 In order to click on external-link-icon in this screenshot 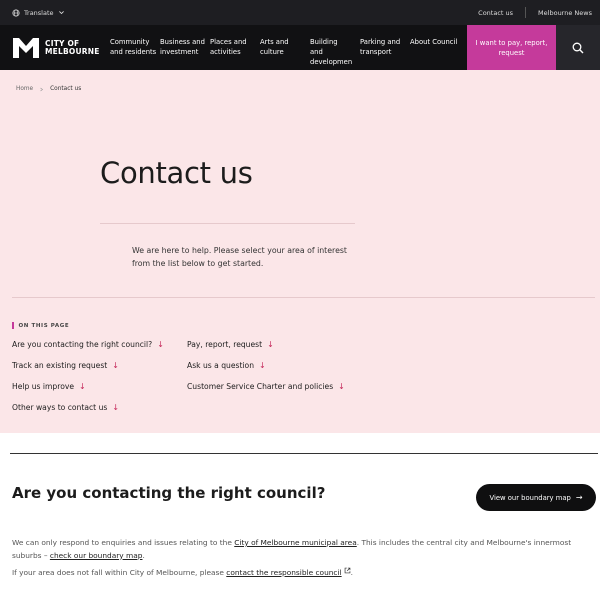, I will do `click(347, 570)`.